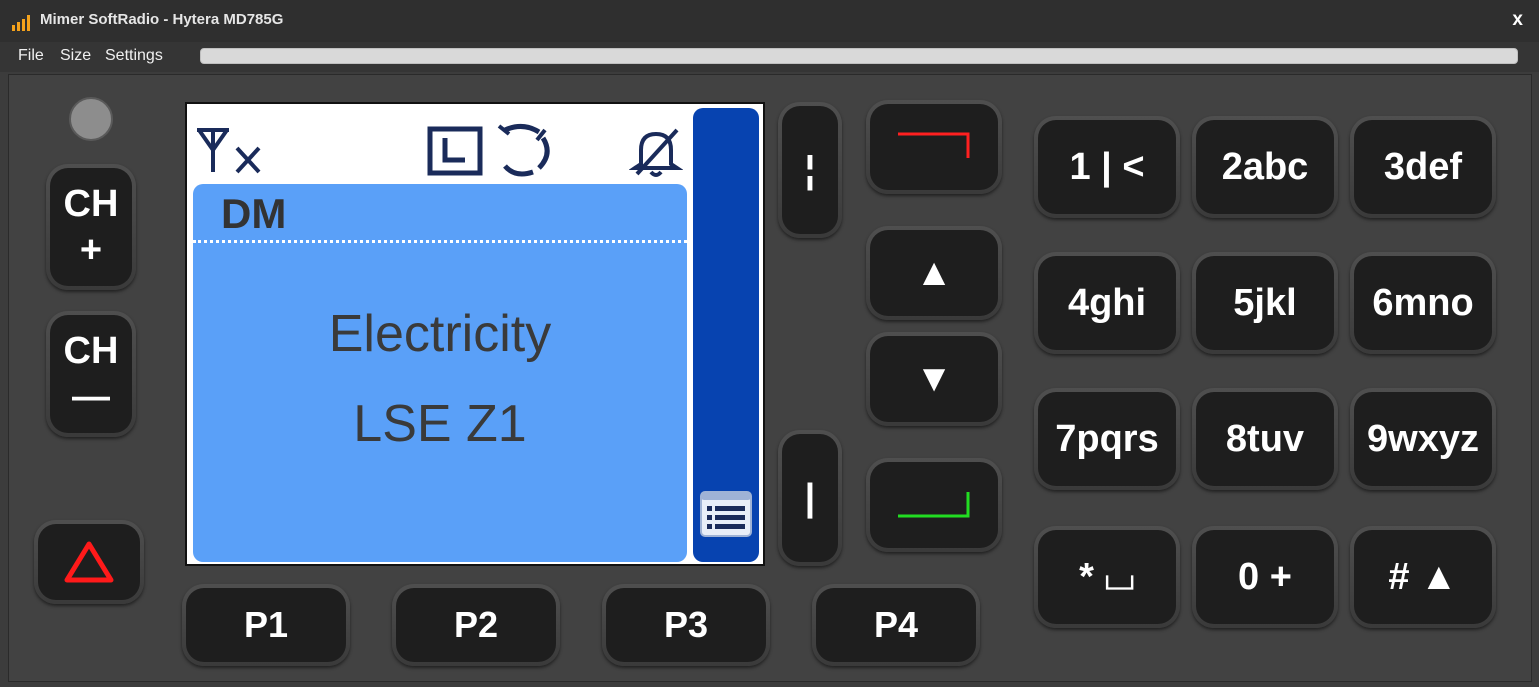 Image resolution: width=1539 pixels, height=687 pixels. Describe the element at coordinates (726, 513) in the screenshot. I see `menu-list-icon` at that location.